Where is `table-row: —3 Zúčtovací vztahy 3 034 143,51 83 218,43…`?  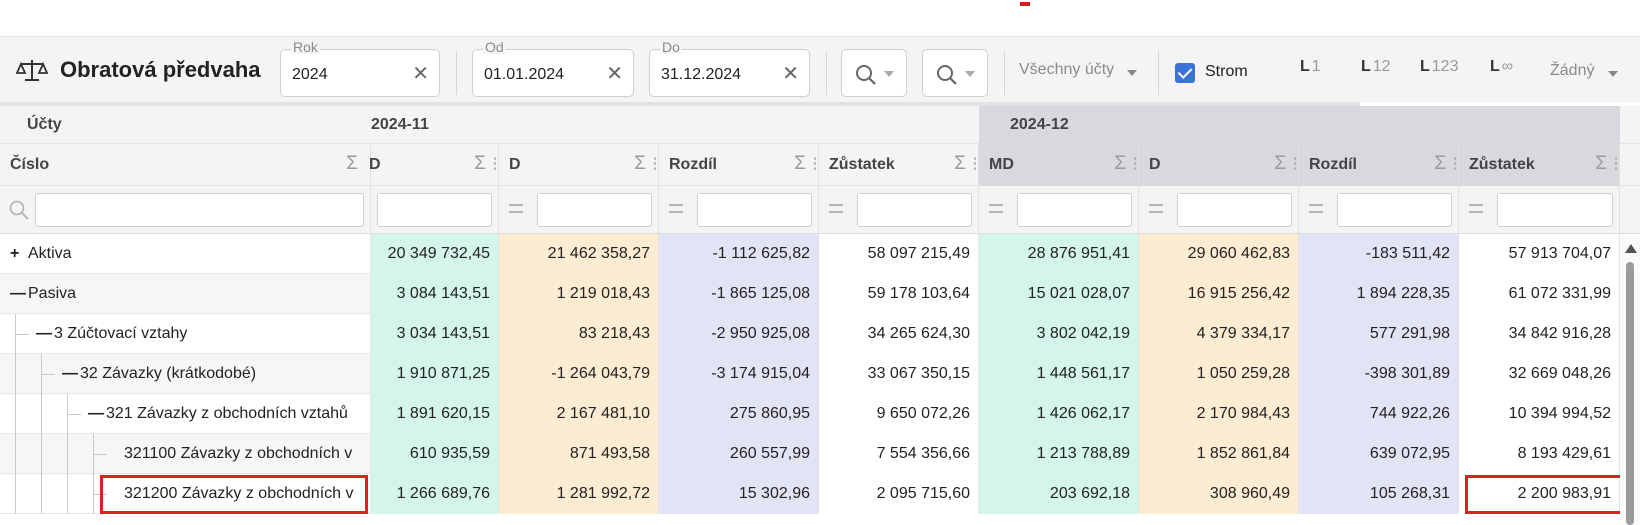 table-row: —3 Zúčtovací vztahy 3 034 143,51 83 218,43… is located at coordinates (820, 334).